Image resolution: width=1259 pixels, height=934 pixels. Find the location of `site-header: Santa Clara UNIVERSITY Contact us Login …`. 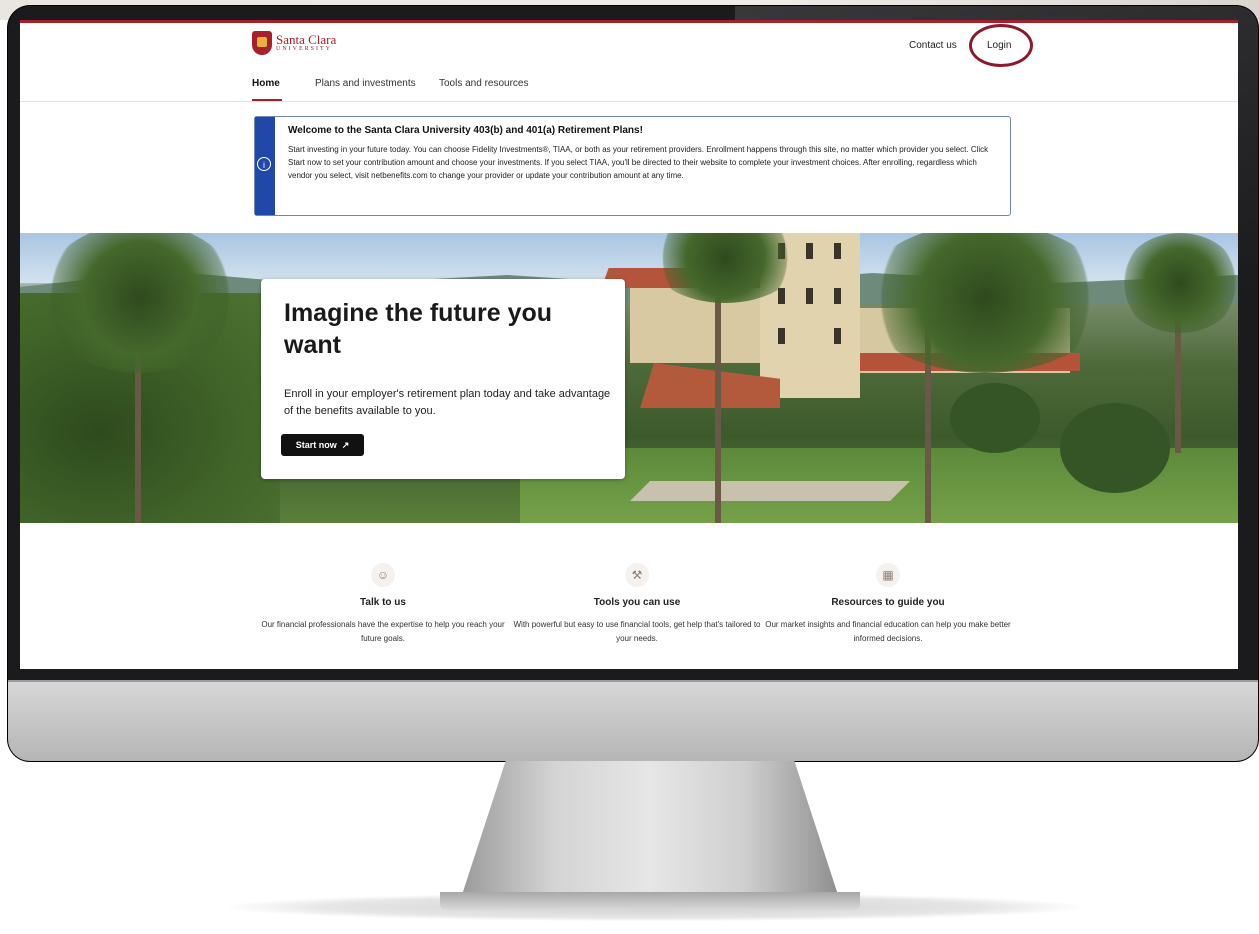

site-header: Santa Clara UNIVERSITY Contact us Login … is located at coordinates (629, 62).